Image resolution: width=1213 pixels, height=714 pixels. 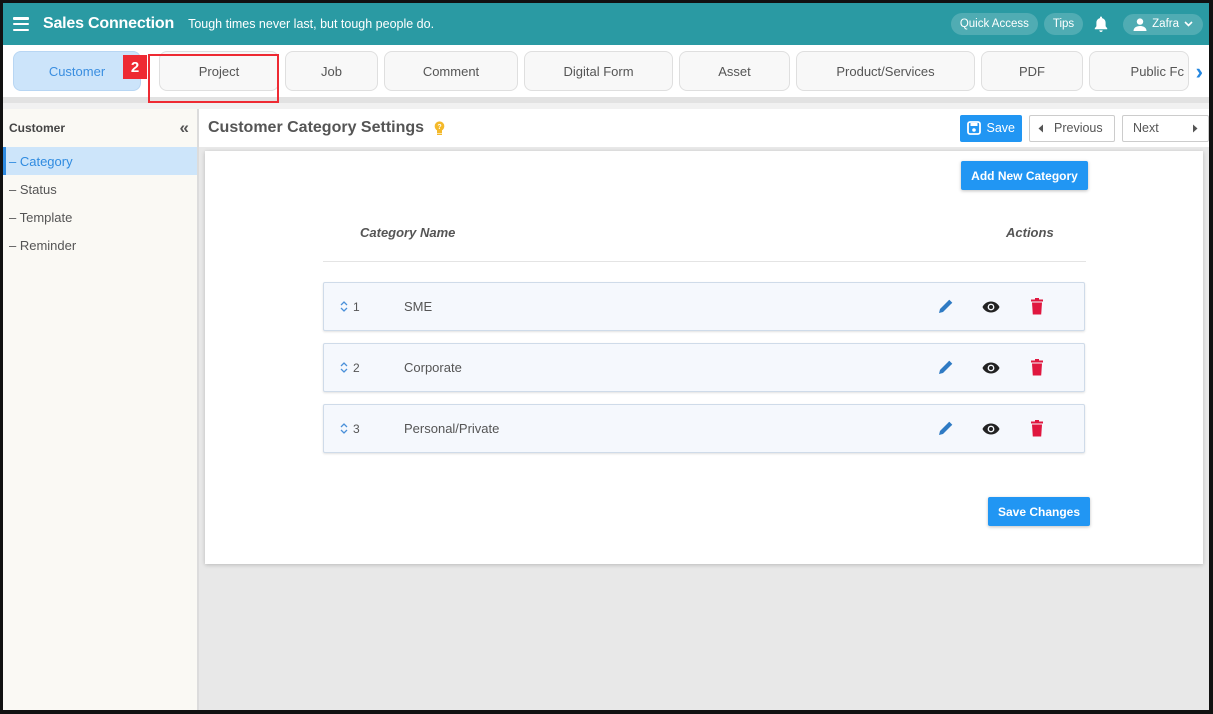 I want to click on row-name: SME, so click(x=418, y=306).